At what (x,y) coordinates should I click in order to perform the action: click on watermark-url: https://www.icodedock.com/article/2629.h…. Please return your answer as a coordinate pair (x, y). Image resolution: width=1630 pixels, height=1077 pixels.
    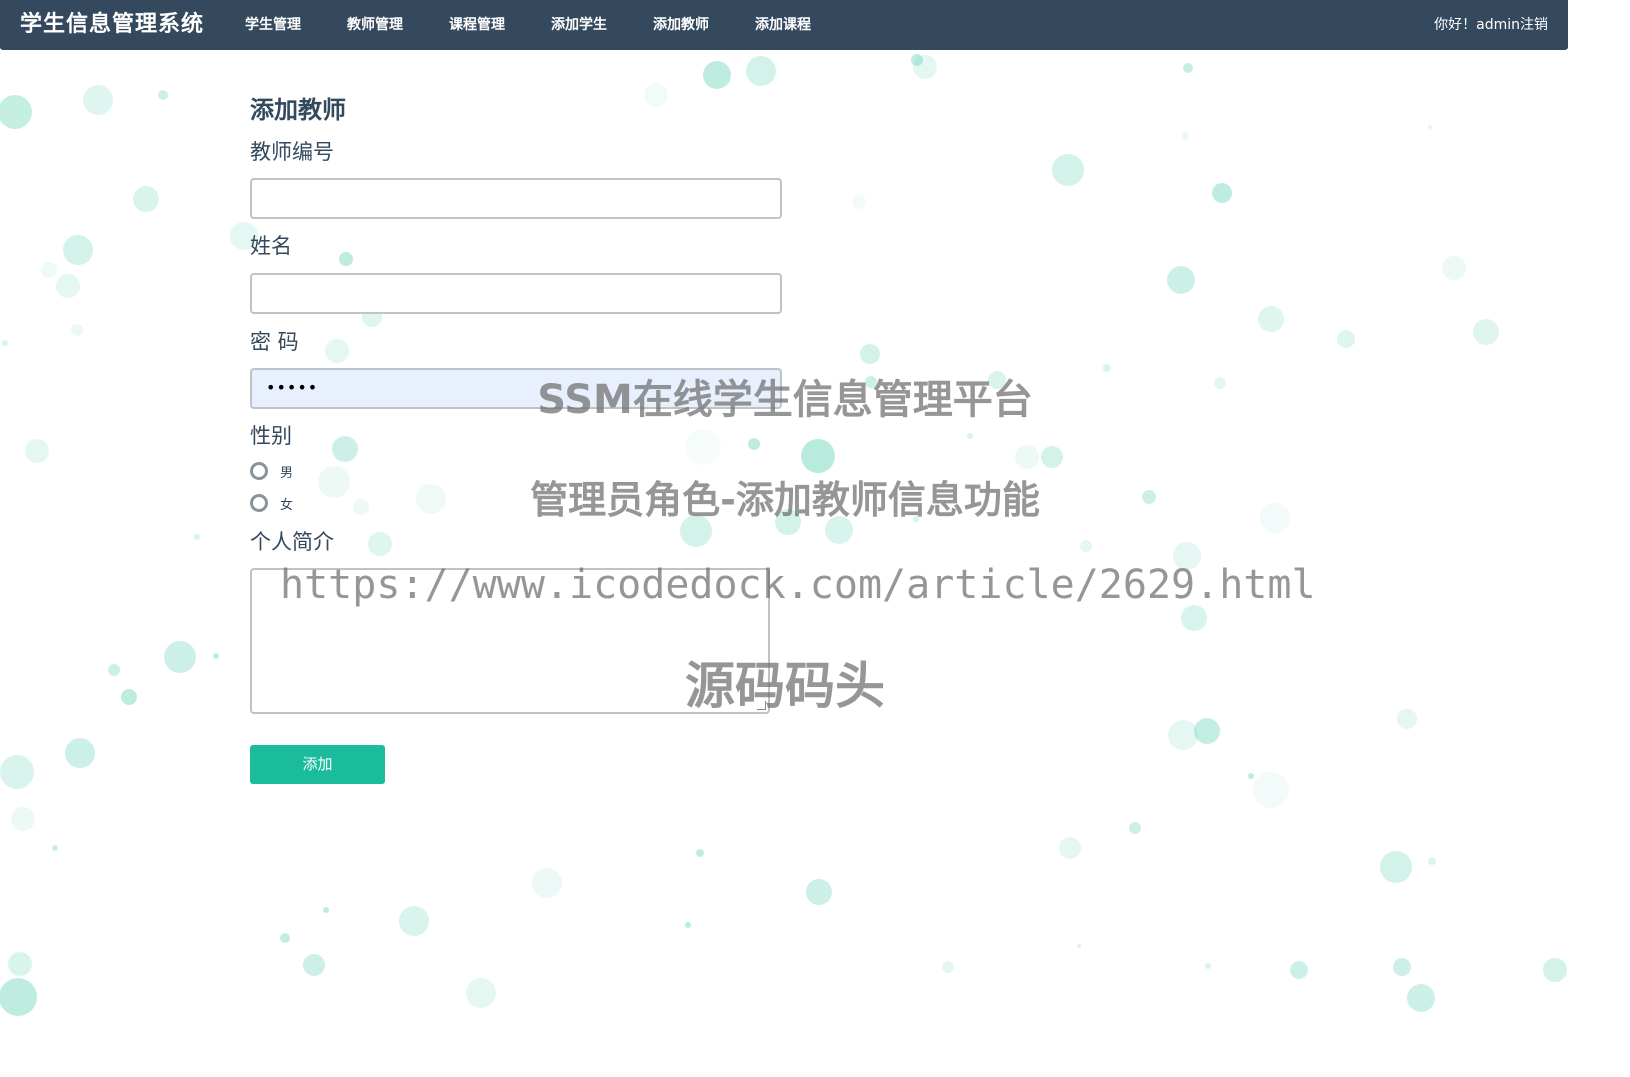
    Looking at the image, I should click on (798, 585).